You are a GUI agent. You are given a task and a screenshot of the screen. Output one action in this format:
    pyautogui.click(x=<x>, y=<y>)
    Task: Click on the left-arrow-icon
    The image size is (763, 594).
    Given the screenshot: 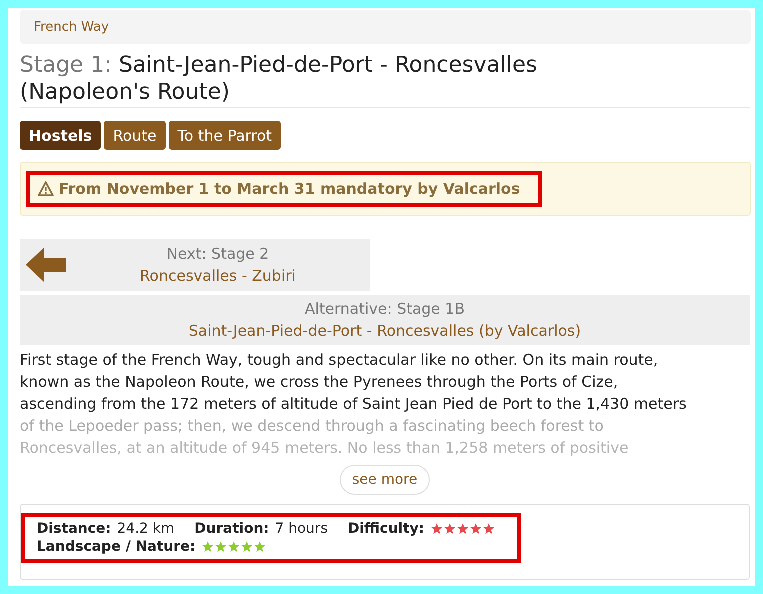 What is the action you would take?
    pyautogui.click(x=46, y=265)
    